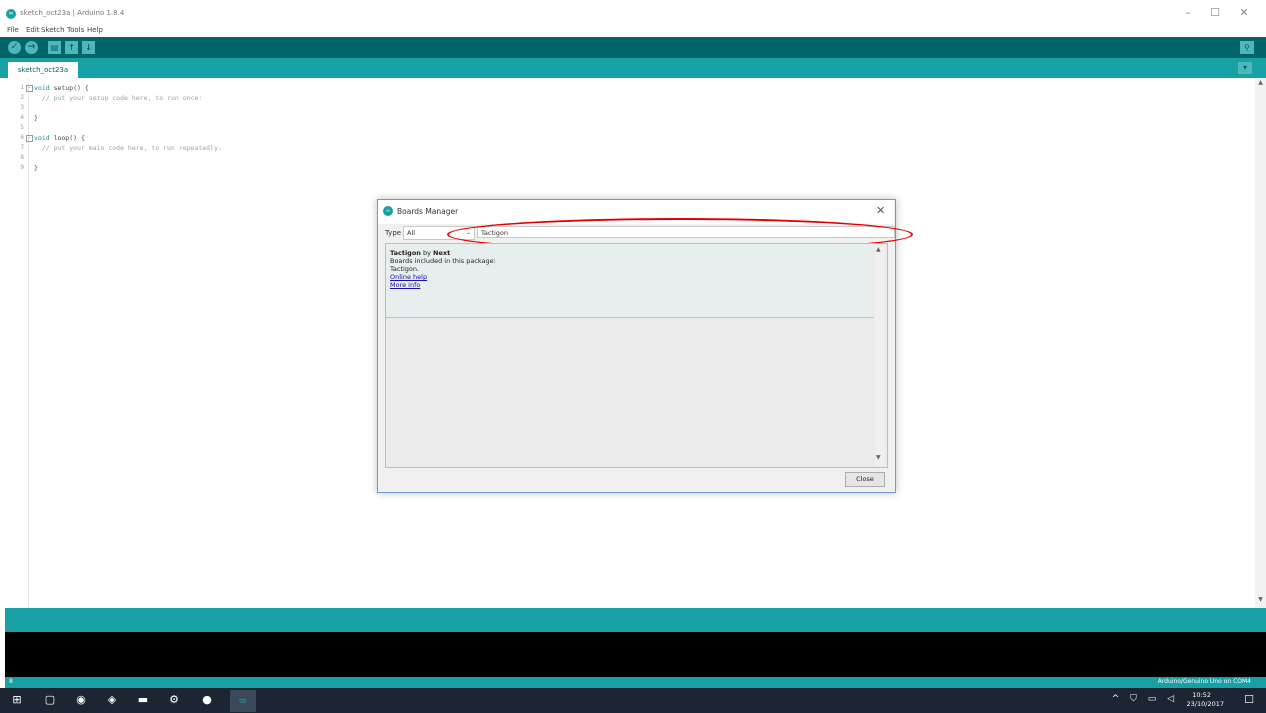  What do you see at coordinates (174, 700) in the screenshot?
I see `network-tool-icon: ⚙` at bounding box center [174, 700].